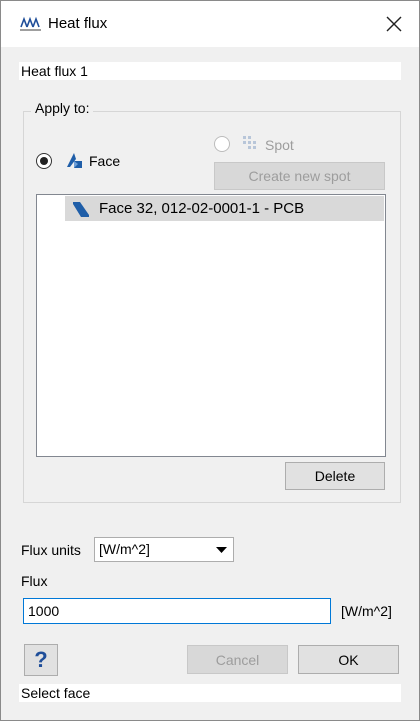 This screenshot has height=721, width=420. I want to click on spot-radio, so click(222, 144).